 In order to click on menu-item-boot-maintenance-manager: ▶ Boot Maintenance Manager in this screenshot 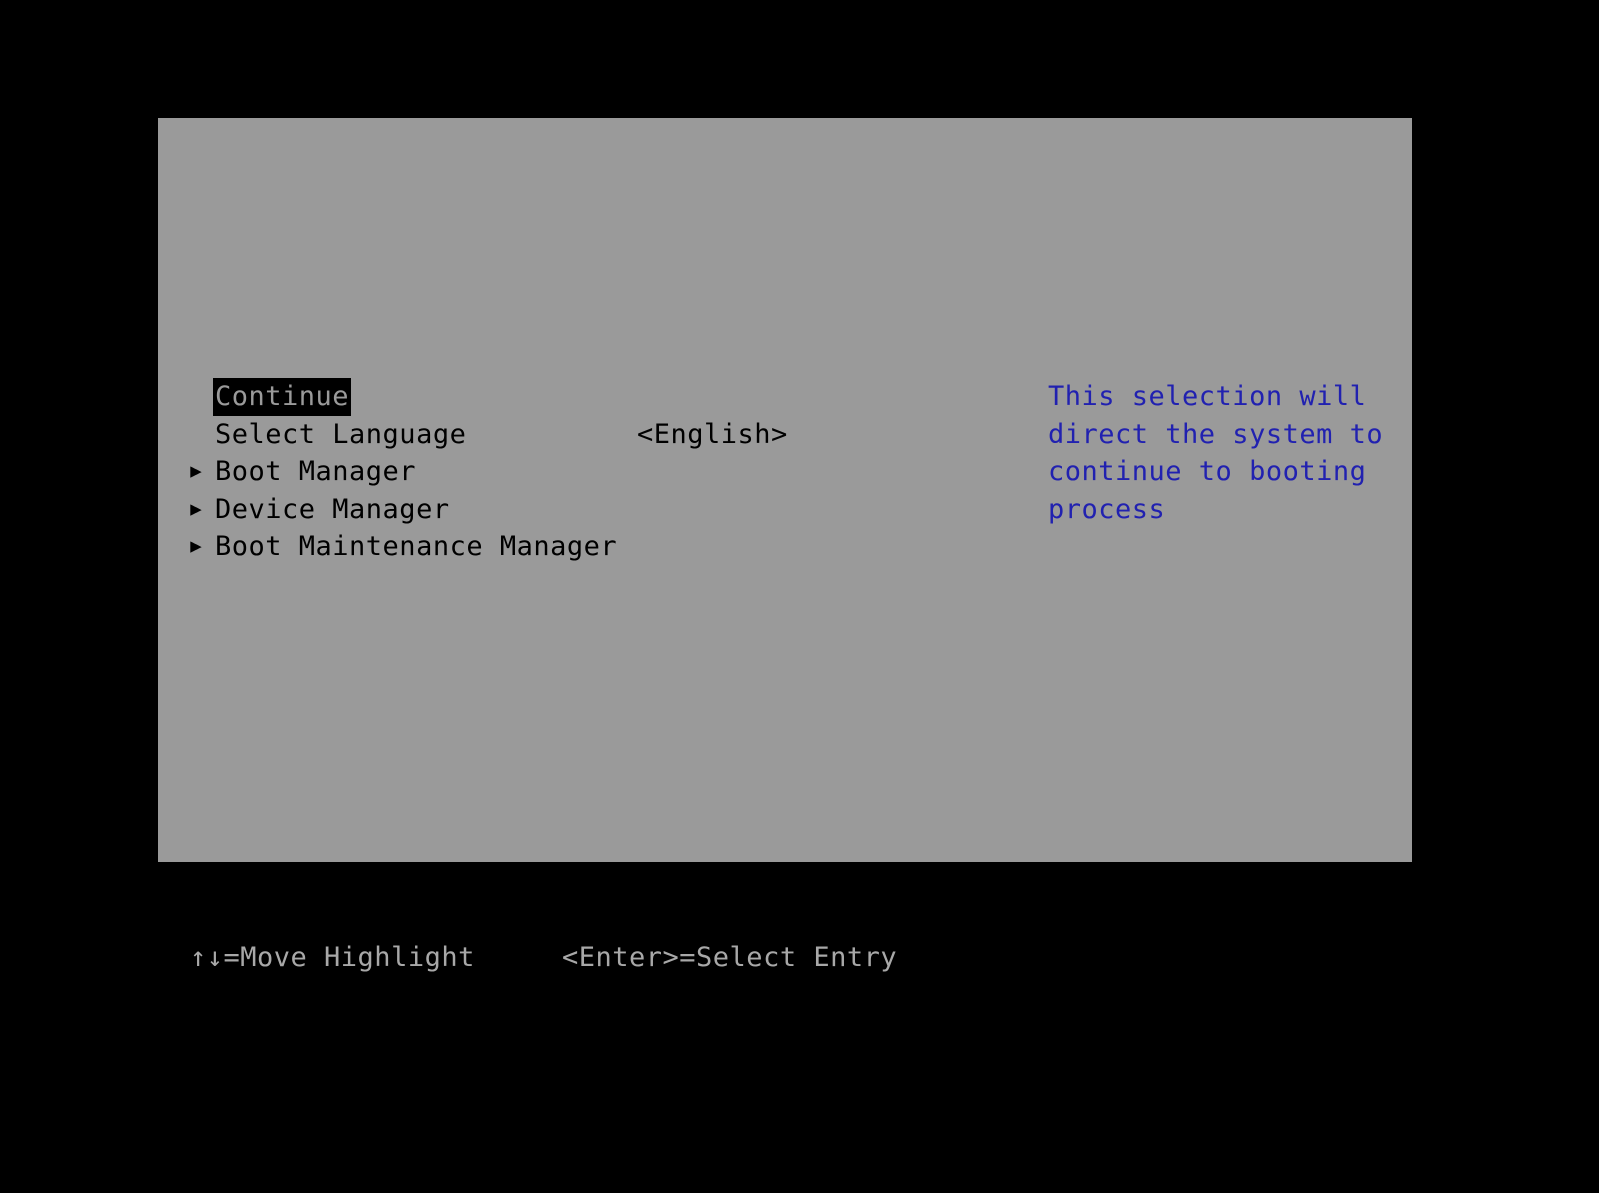, I will do `click(520, 547)`.